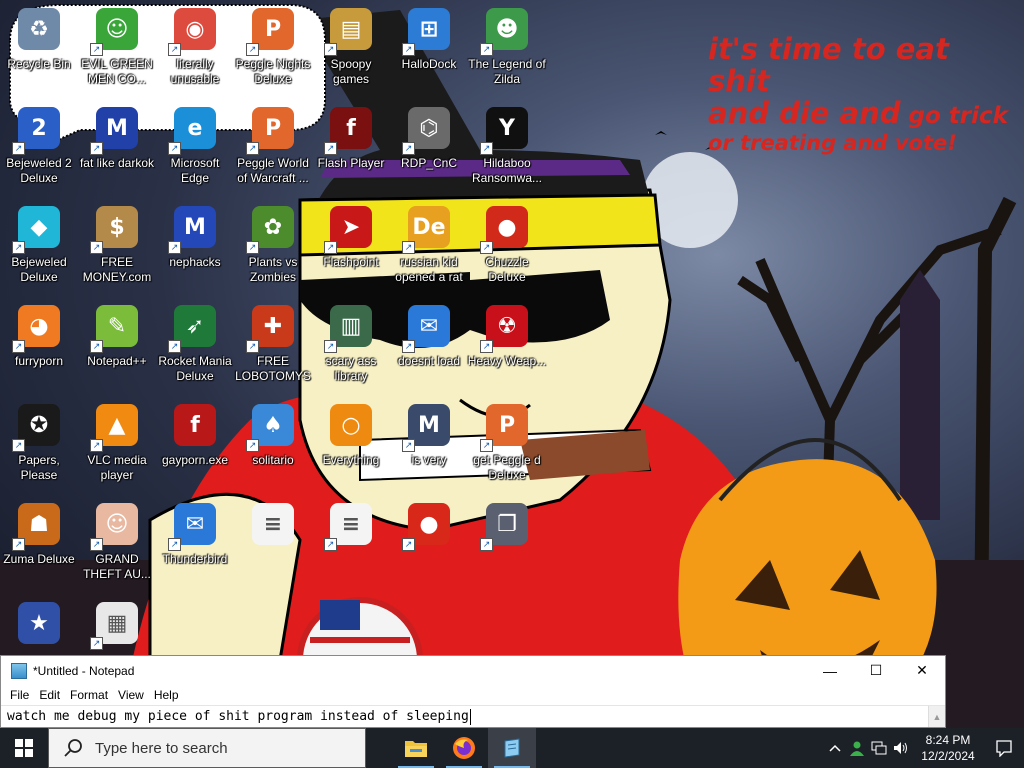 This screenshot has width=1024, height=768. I want to click on desktop-icon: ✿ ↗ Plants vs Zombies, so click(273, 246).